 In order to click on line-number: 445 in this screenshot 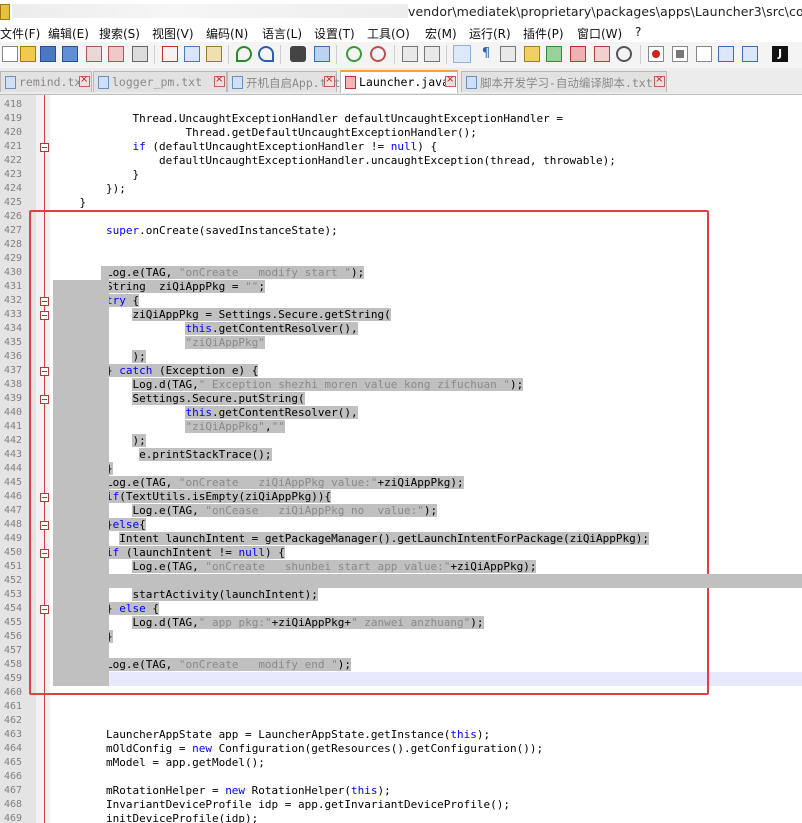, I will do `click(12, 482)`.